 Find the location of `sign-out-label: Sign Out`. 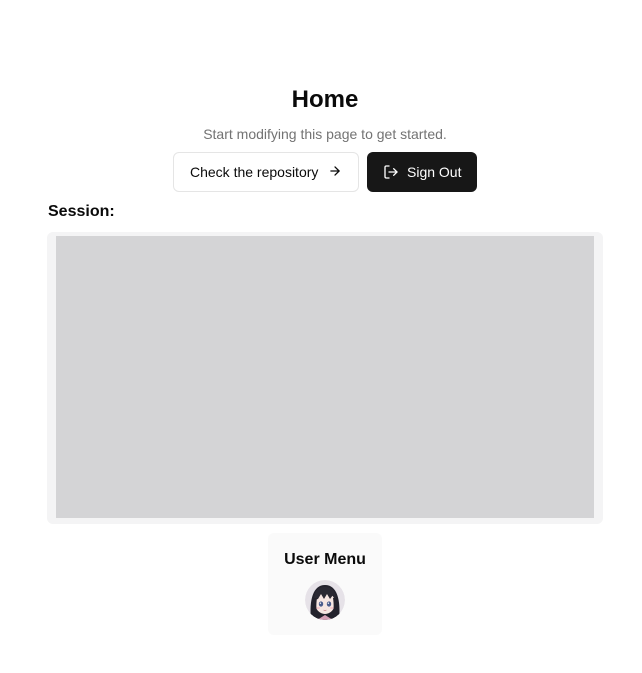

sign-out-label: Sign Out is located at coordinates (434, 172).